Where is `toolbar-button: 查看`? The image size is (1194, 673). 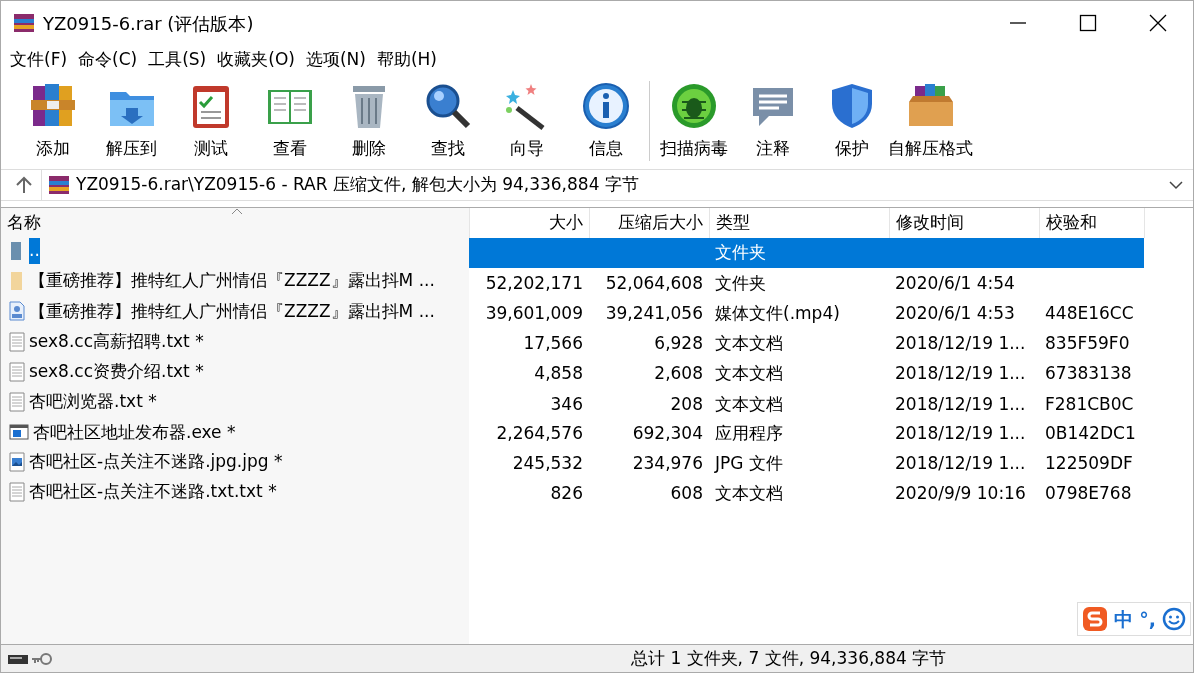
toolbar-button: 查看 is located at coordinates (289, 120).